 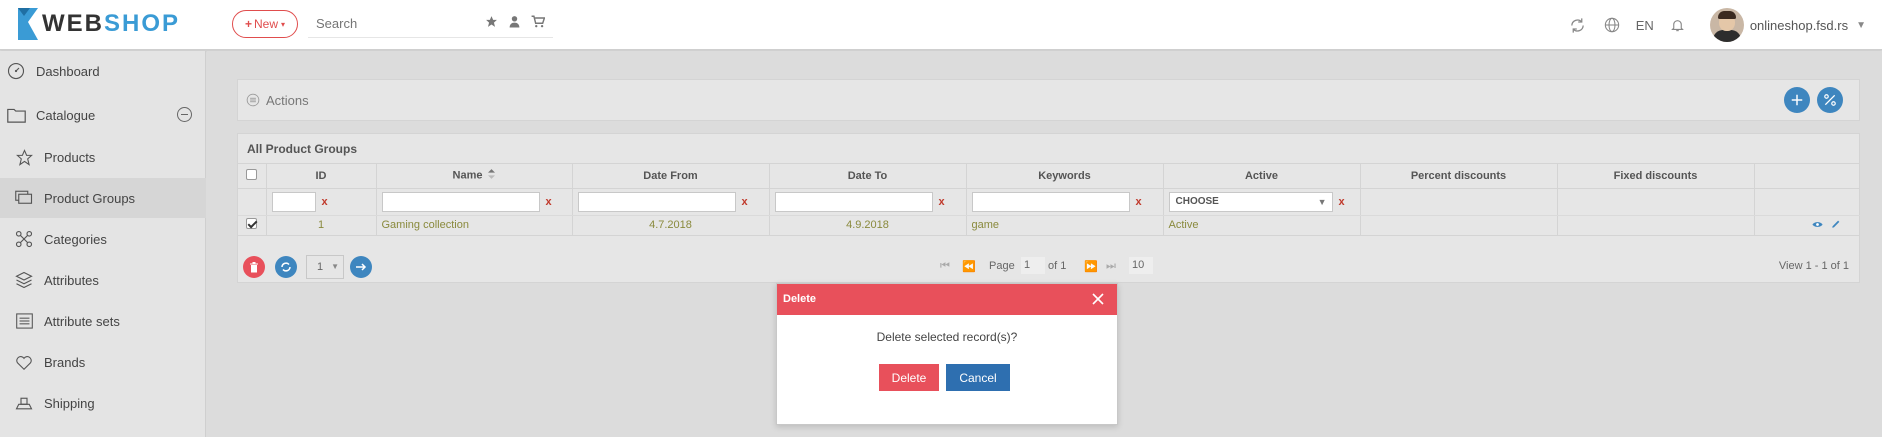 What do you see at coordinates (111, 23) in the screenshot?
I see `logo-text: WEBSHOP` at bounding box center [111, 23].